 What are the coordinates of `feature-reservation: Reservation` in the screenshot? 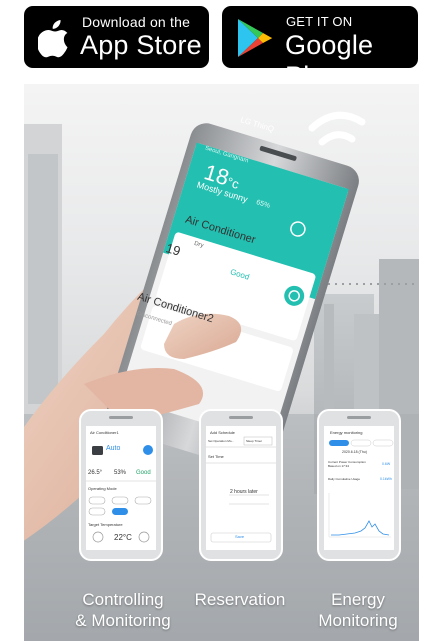 It's located at (240, 599).